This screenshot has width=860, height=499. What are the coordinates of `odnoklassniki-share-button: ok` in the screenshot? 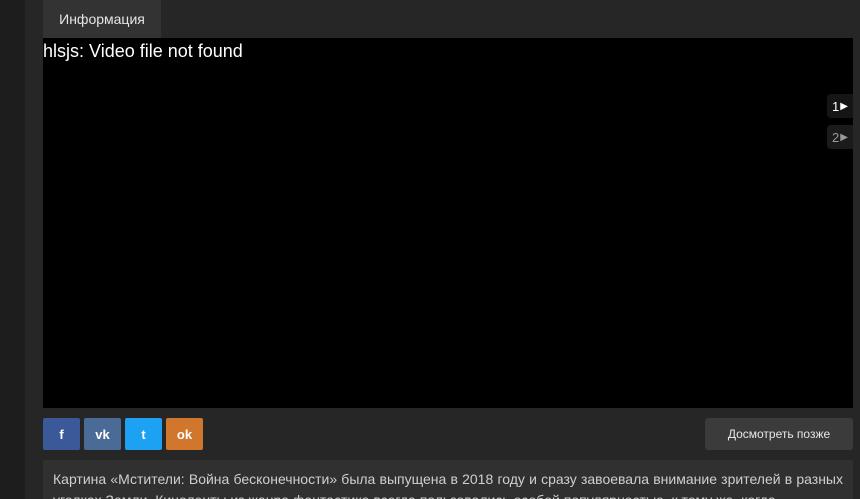 It's located at (184, 434).